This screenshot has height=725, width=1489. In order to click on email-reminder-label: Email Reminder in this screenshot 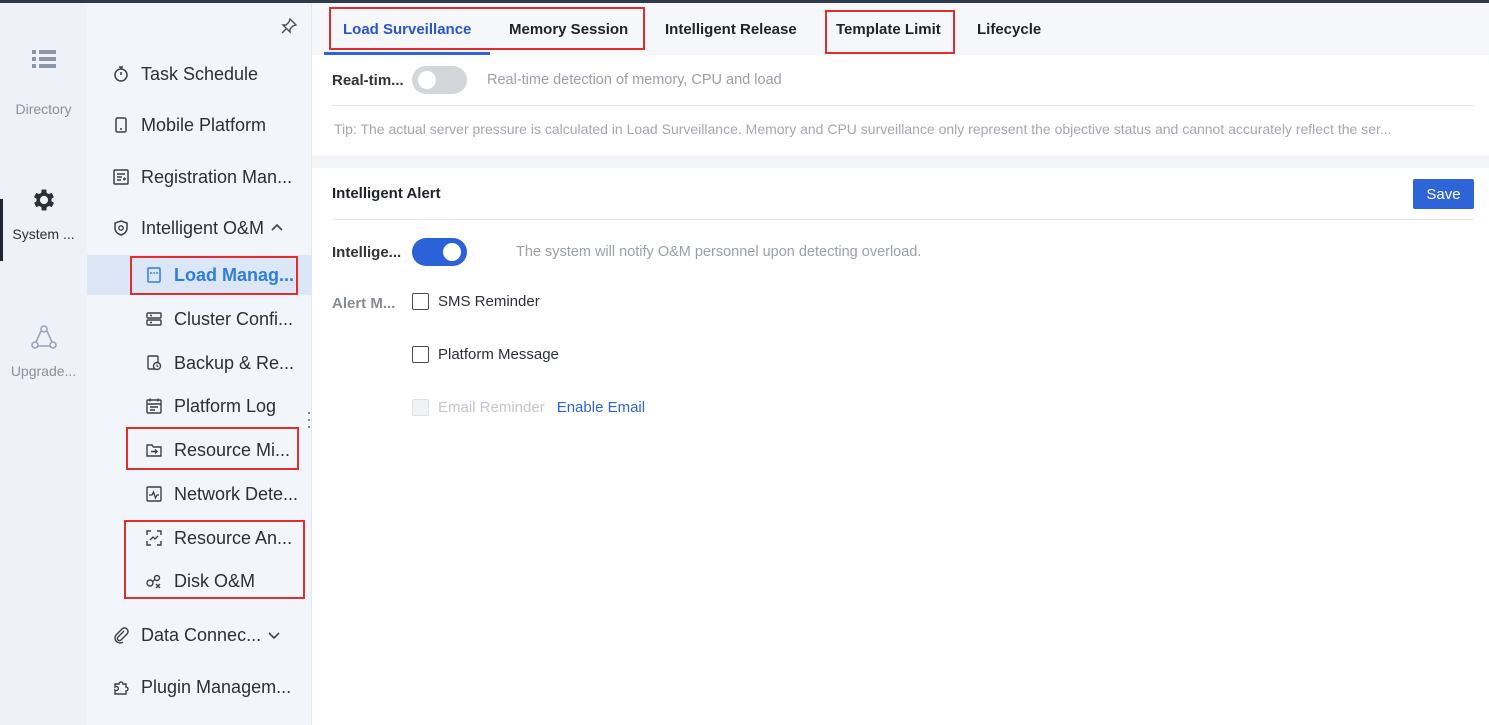, I will do `click(491, 407)`.